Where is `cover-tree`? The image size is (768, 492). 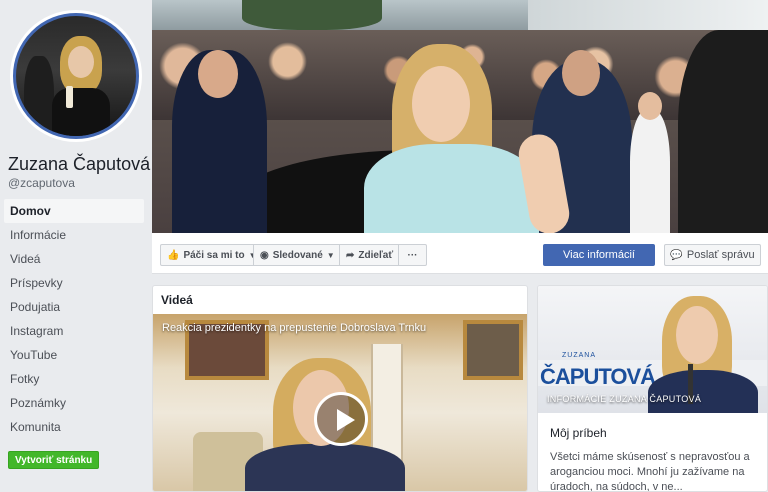 cover-tree is located at coordinates (312, 15).